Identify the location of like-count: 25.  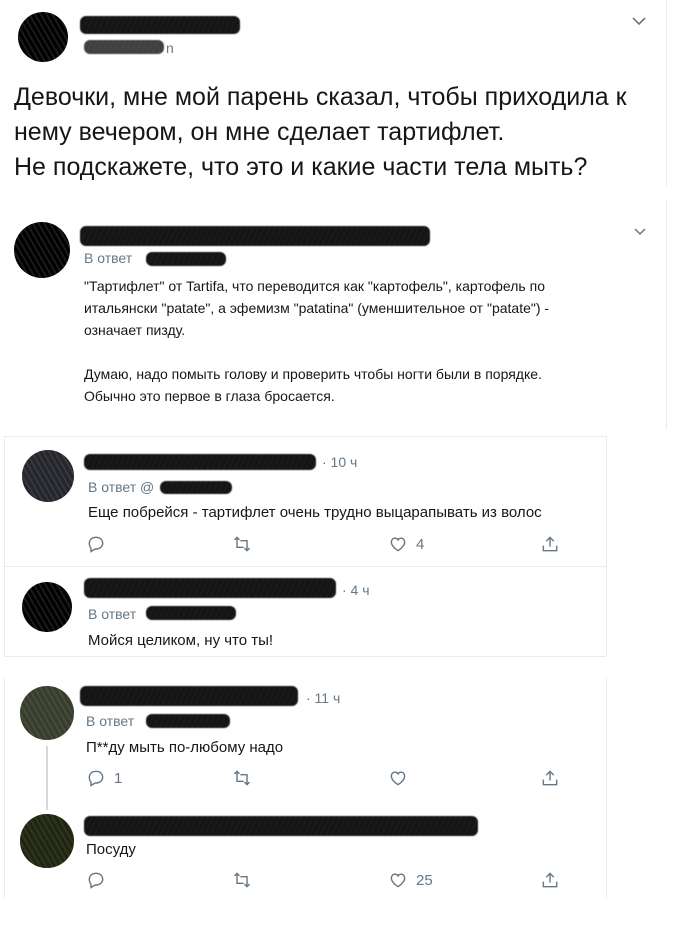
(424, 880).